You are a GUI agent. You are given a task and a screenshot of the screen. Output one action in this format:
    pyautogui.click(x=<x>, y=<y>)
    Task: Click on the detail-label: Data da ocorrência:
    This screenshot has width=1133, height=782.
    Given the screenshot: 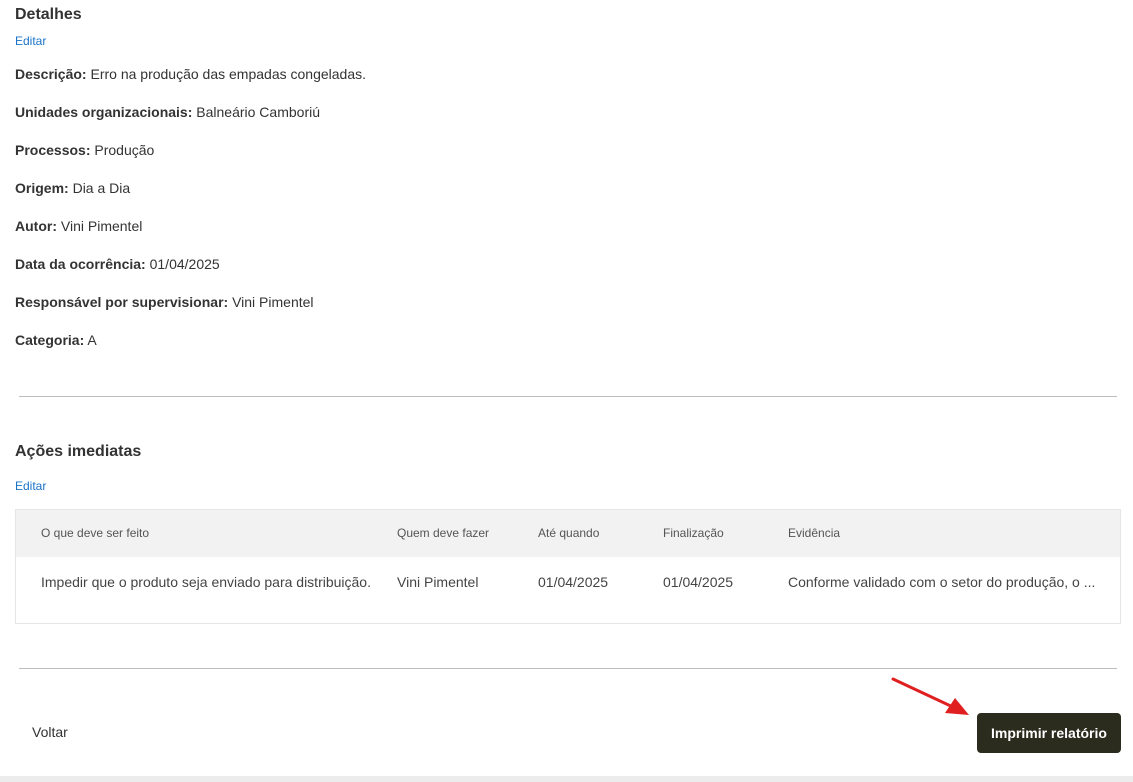 What is the action you would take?
    pyautogui.click(x=80, y=264)
    